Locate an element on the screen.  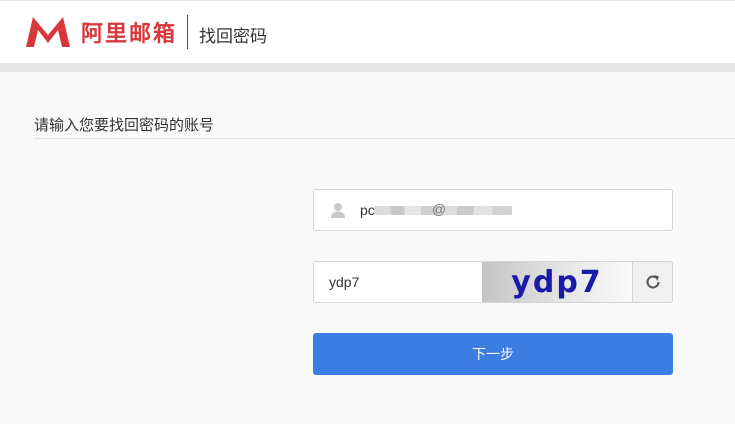
brand-name: 阿里邮箱 is located at coordinates (129, 33).